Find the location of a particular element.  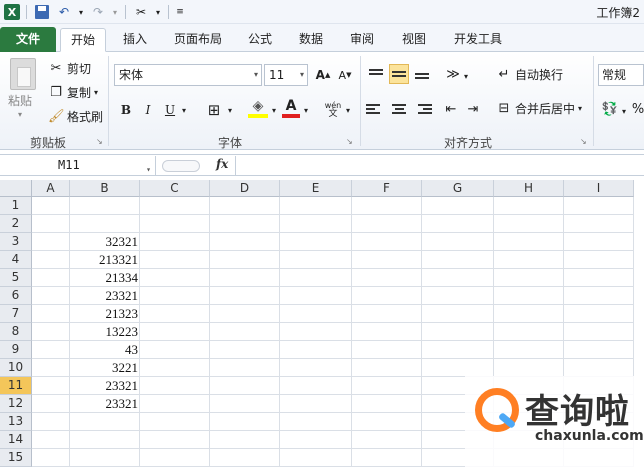

percent-icon: % is located at coordinates (638, 109).